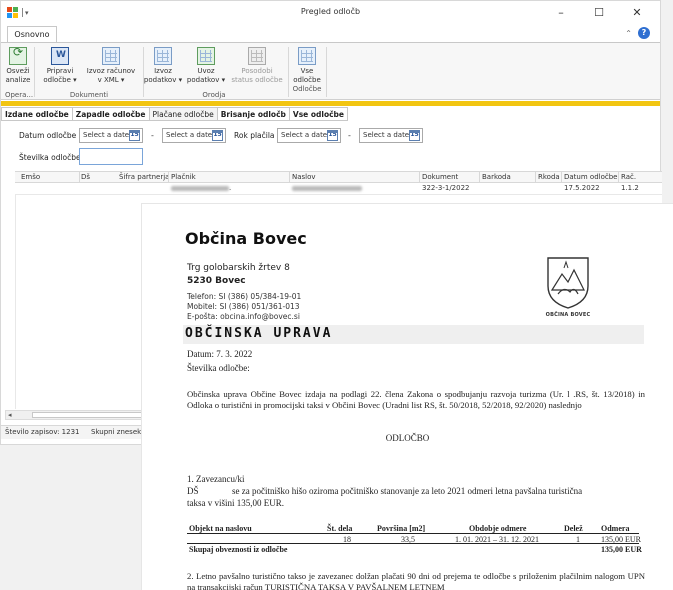 The height and width of the screenshot is (590, 673). I want to click on export-data-button: Izvoz podatkov ▾, so click(163, 66).